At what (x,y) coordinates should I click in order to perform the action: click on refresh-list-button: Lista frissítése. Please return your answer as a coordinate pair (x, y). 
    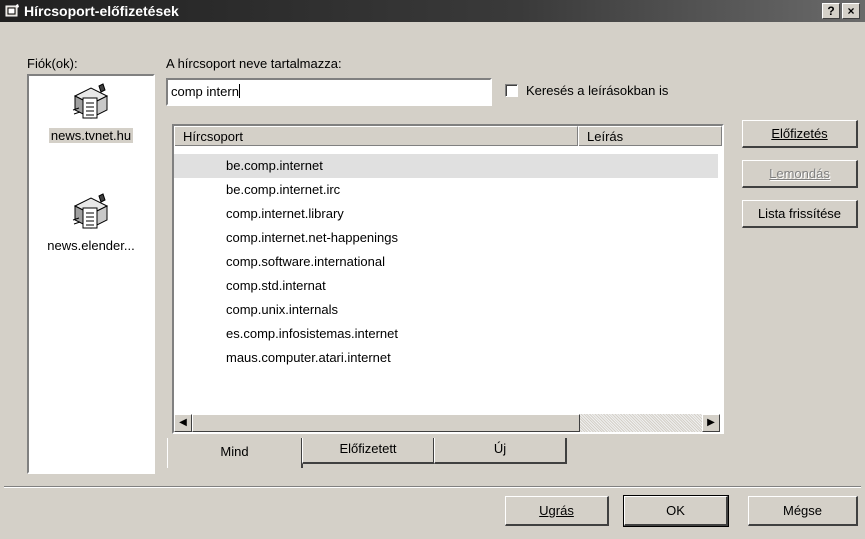
    Looking at the image, I should click on (800, 214).